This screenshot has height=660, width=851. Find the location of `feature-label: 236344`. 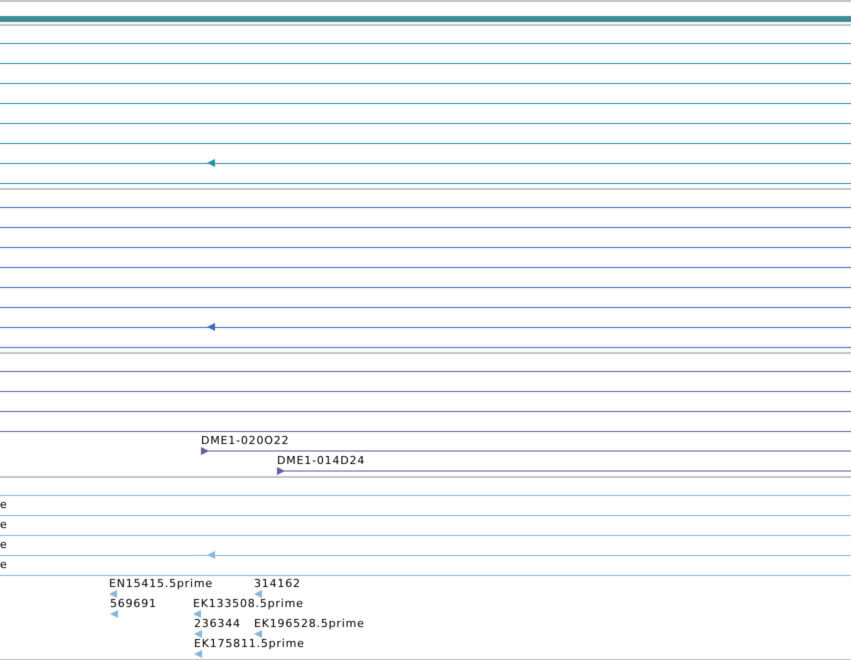

feature-label: 236344 is located at coordinates (217, 623).